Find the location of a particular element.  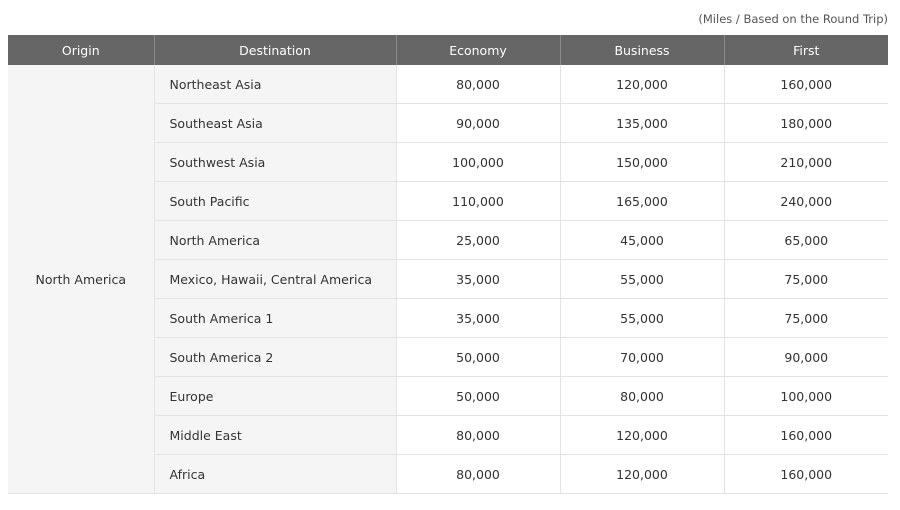

cell-business: 70,000 is located at coordinates (641, 357).